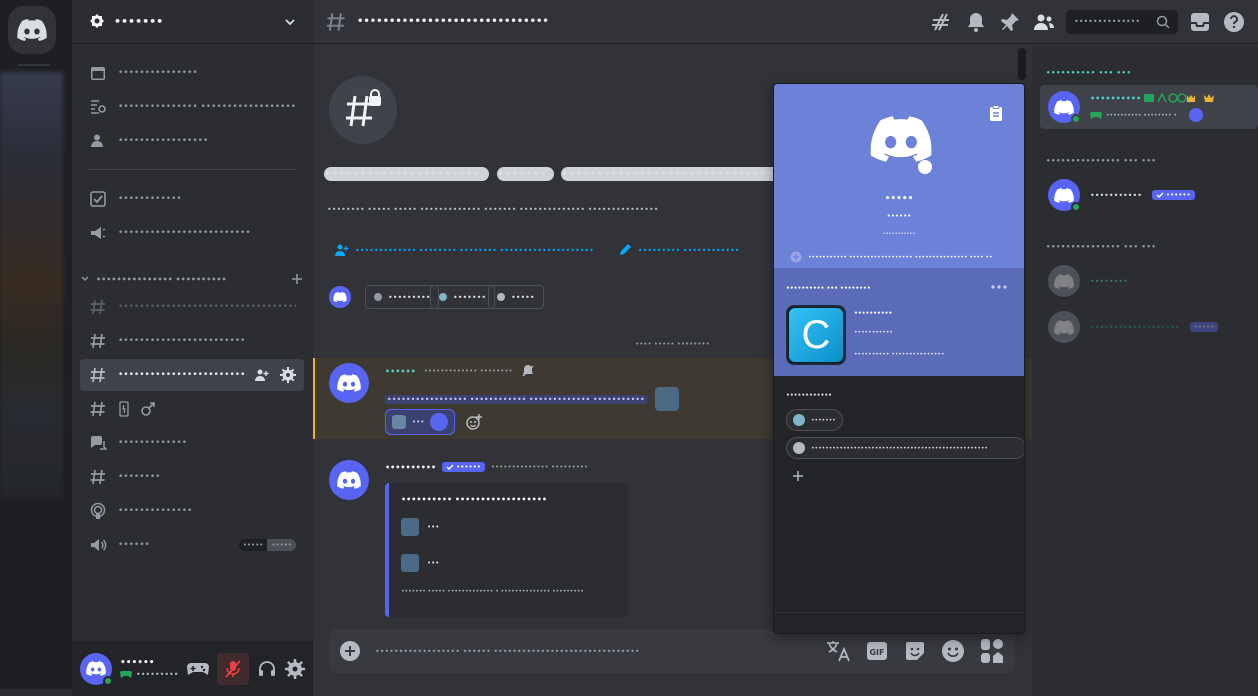 The height and width of the screenshot is (696, 1258). Describe the element at coordinates (350, 651) in the screenshot. I see `plus-circle-icon` at that location.